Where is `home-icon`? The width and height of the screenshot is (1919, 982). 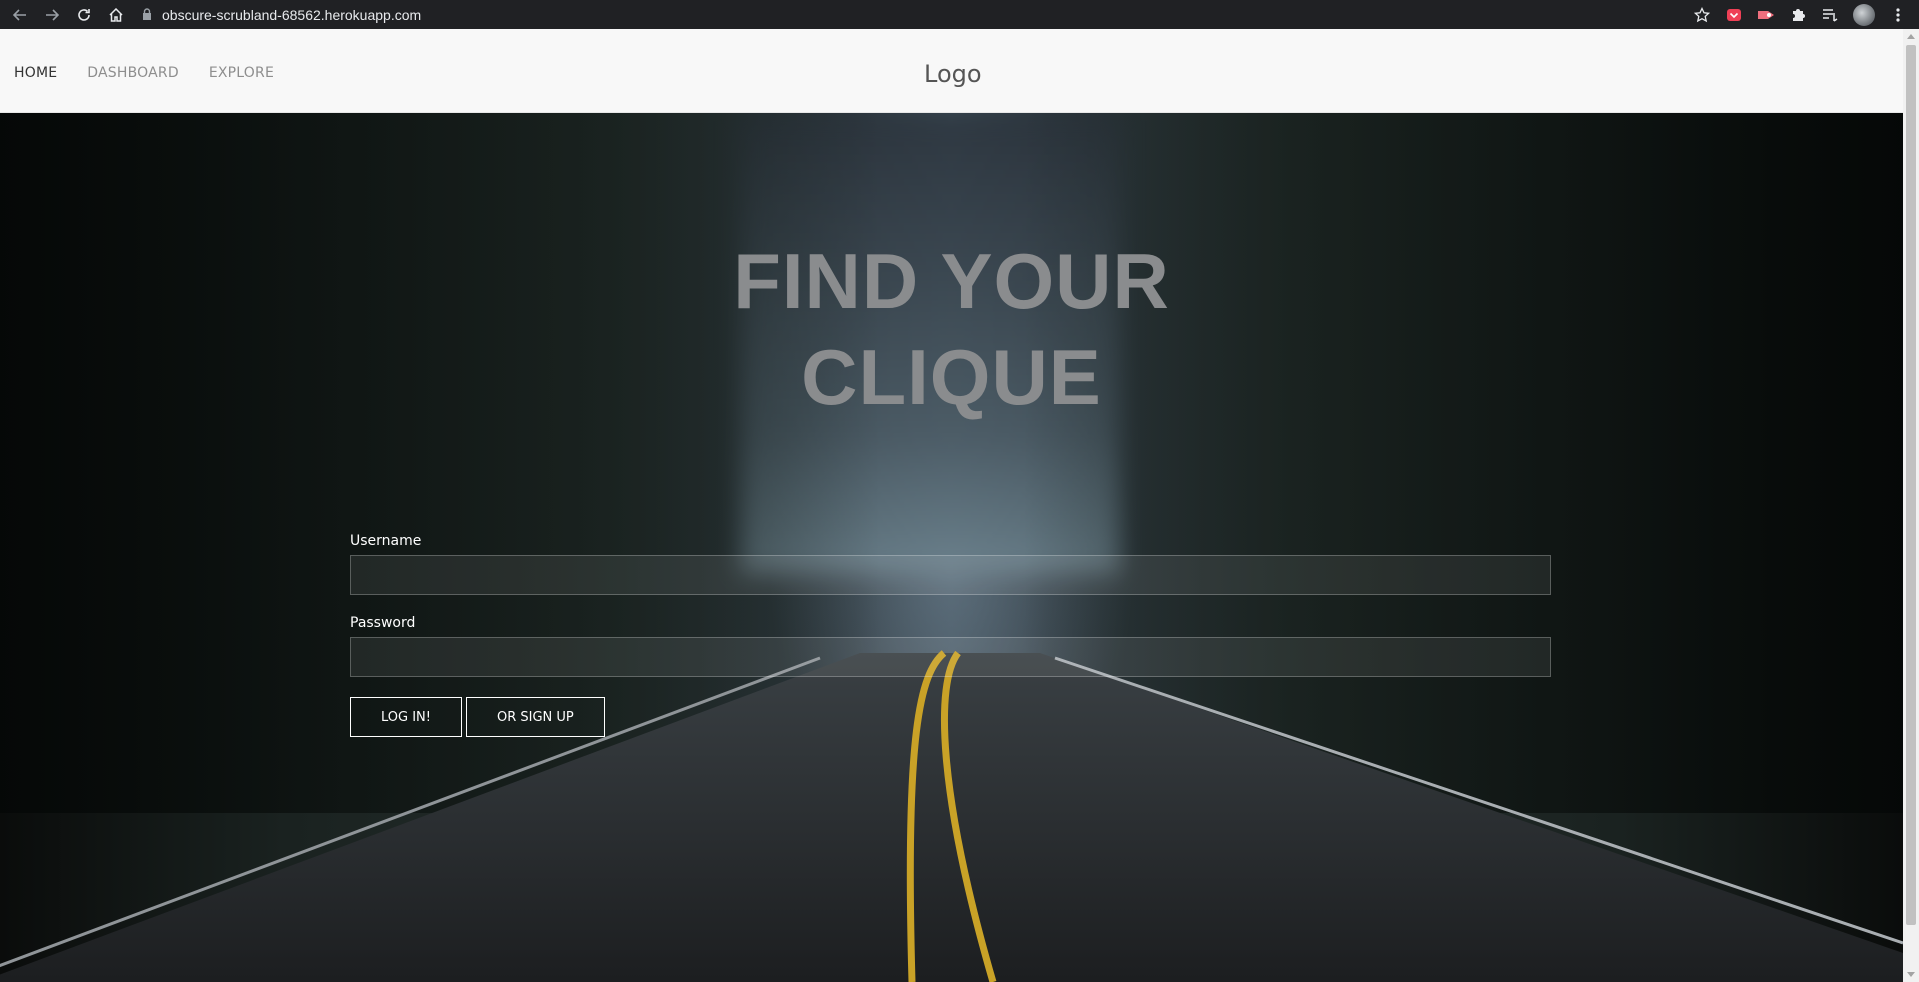 home-icon is located at coordinates (116, 15).